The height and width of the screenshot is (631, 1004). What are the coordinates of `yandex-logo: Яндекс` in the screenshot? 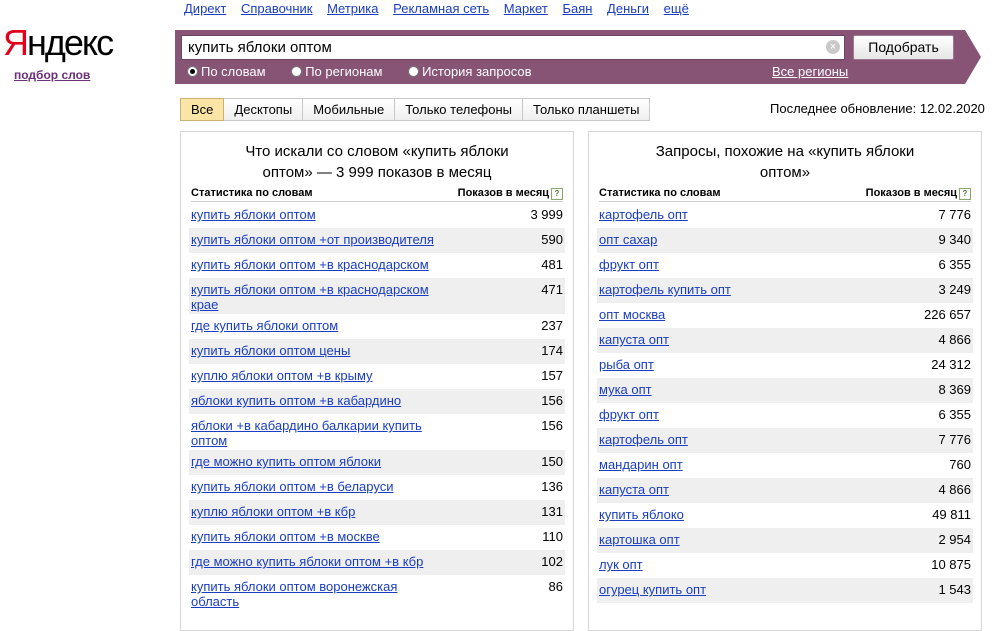 It's located at (58, 43).